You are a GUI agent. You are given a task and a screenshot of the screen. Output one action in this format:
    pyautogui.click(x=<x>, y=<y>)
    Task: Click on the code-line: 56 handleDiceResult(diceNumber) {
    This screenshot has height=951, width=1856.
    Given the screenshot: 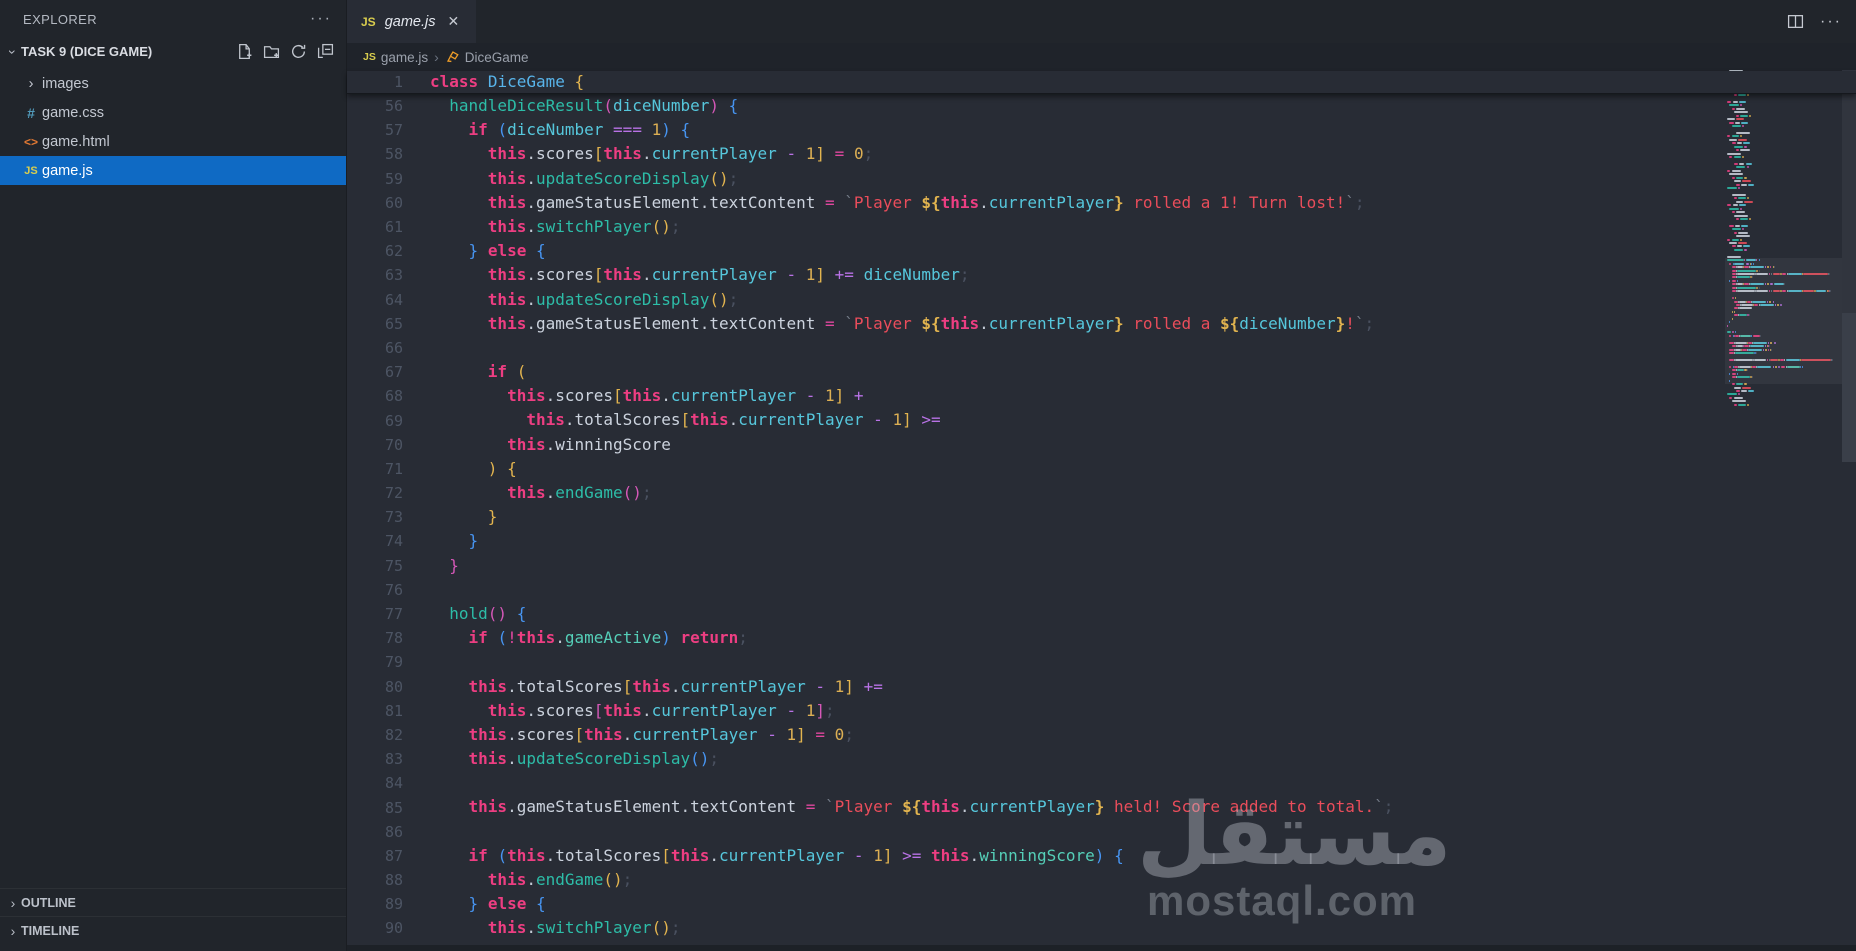 What is the action you would take?
    pyautogui.click(x=1101, y=106)
    